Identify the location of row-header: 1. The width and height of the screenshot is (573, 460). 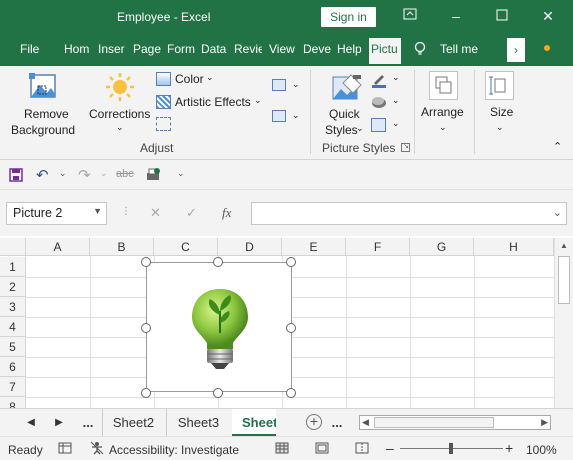
(13, 267).